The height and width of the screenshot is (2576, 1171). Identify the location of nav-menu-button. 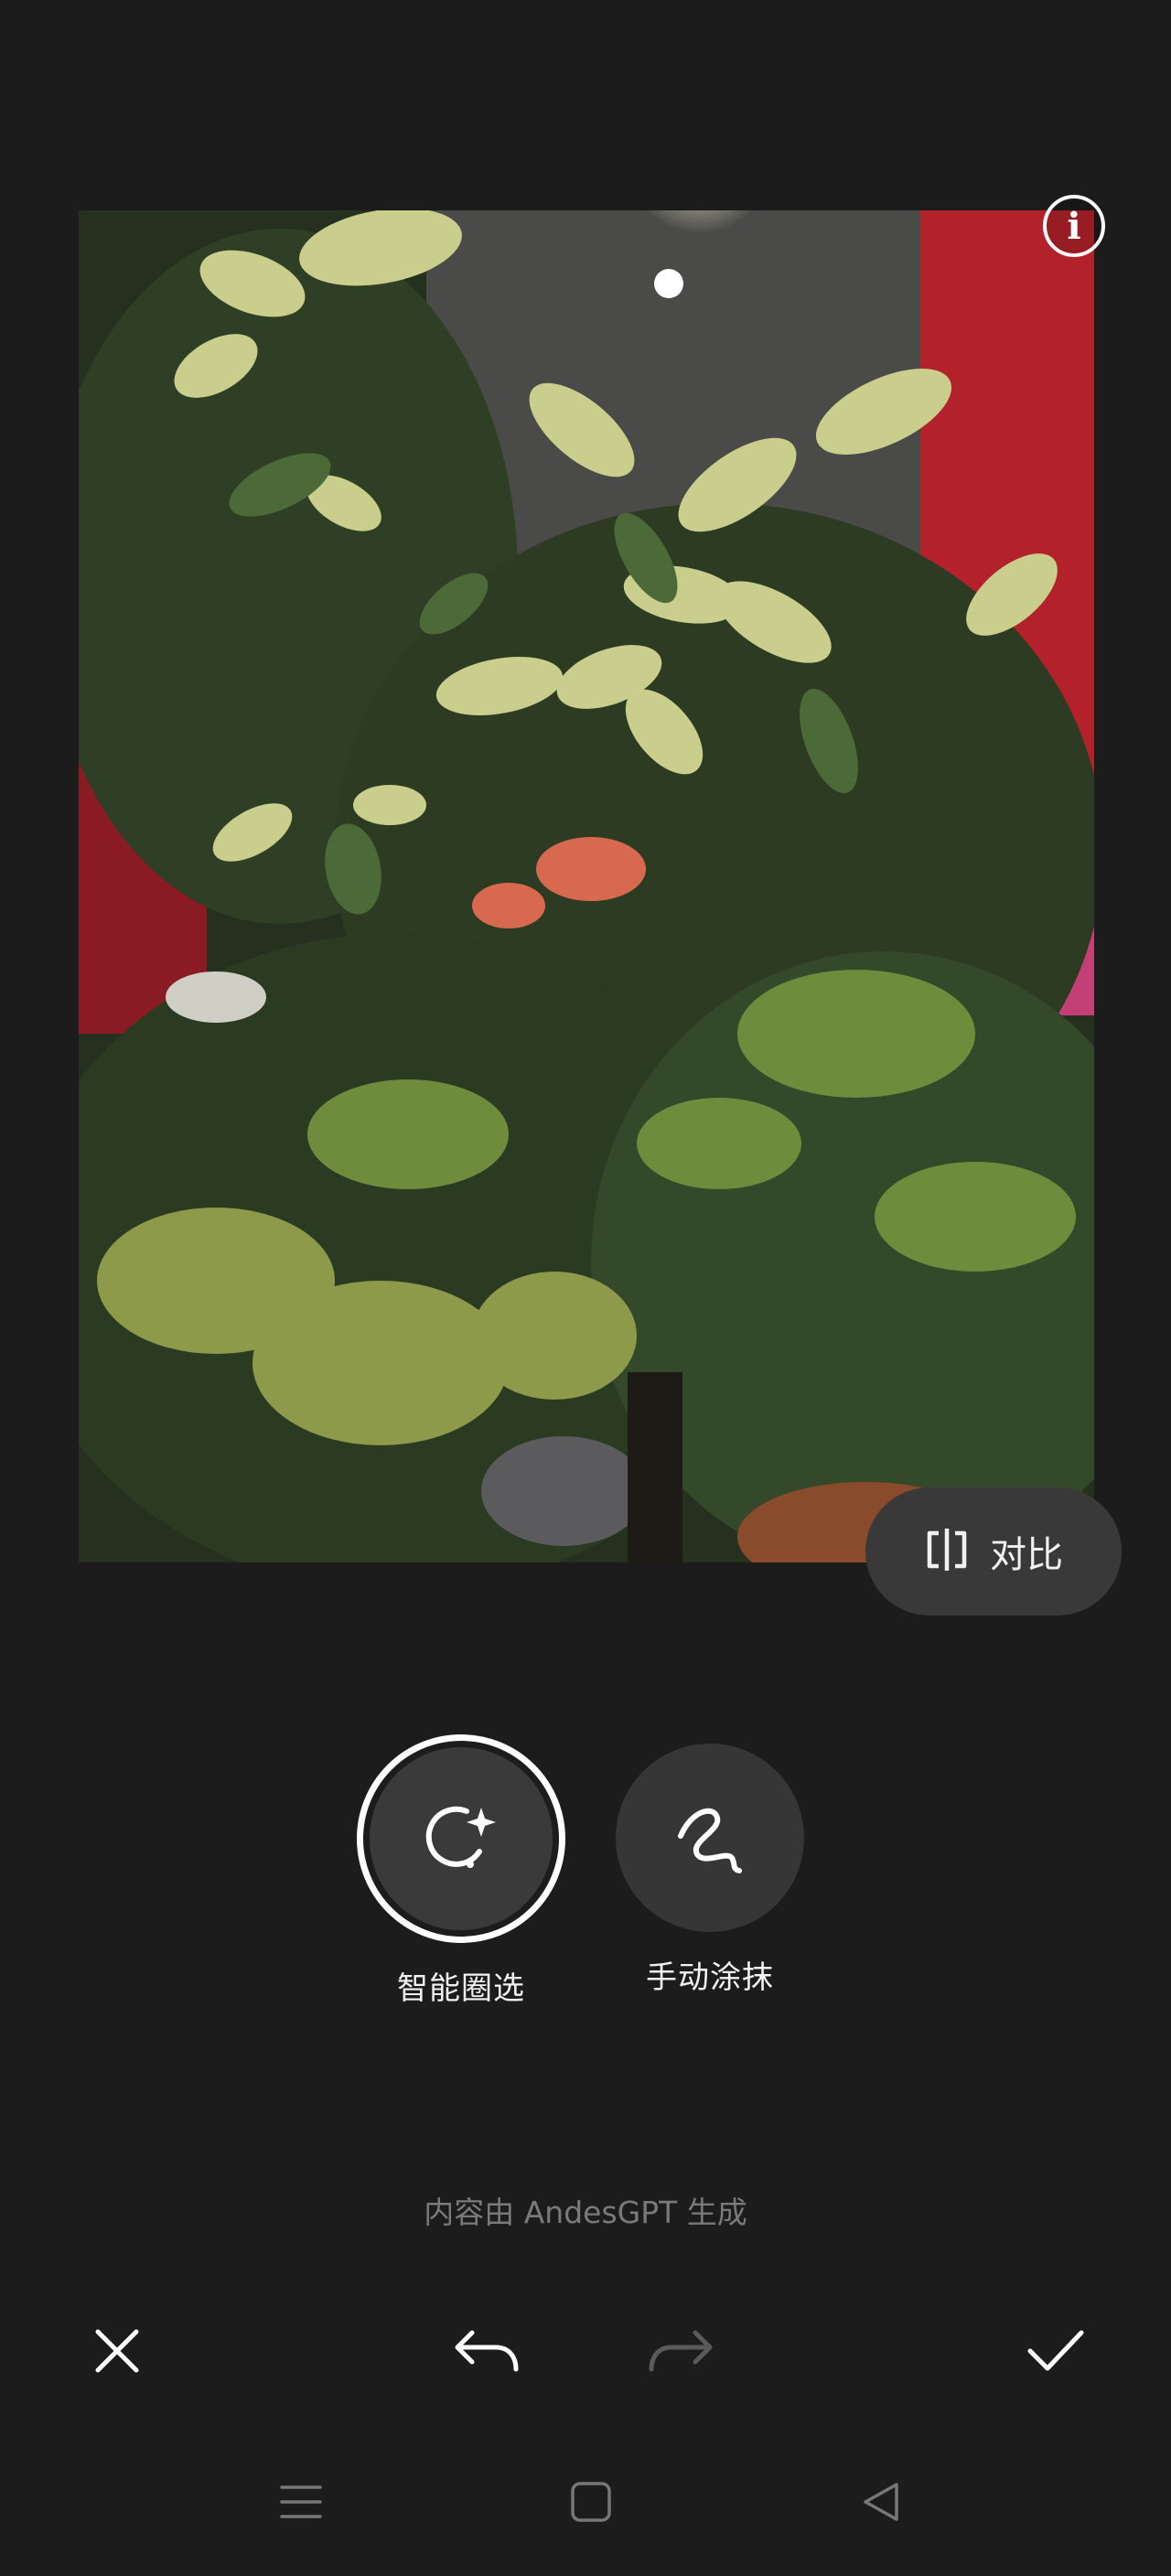
(301, 2504).